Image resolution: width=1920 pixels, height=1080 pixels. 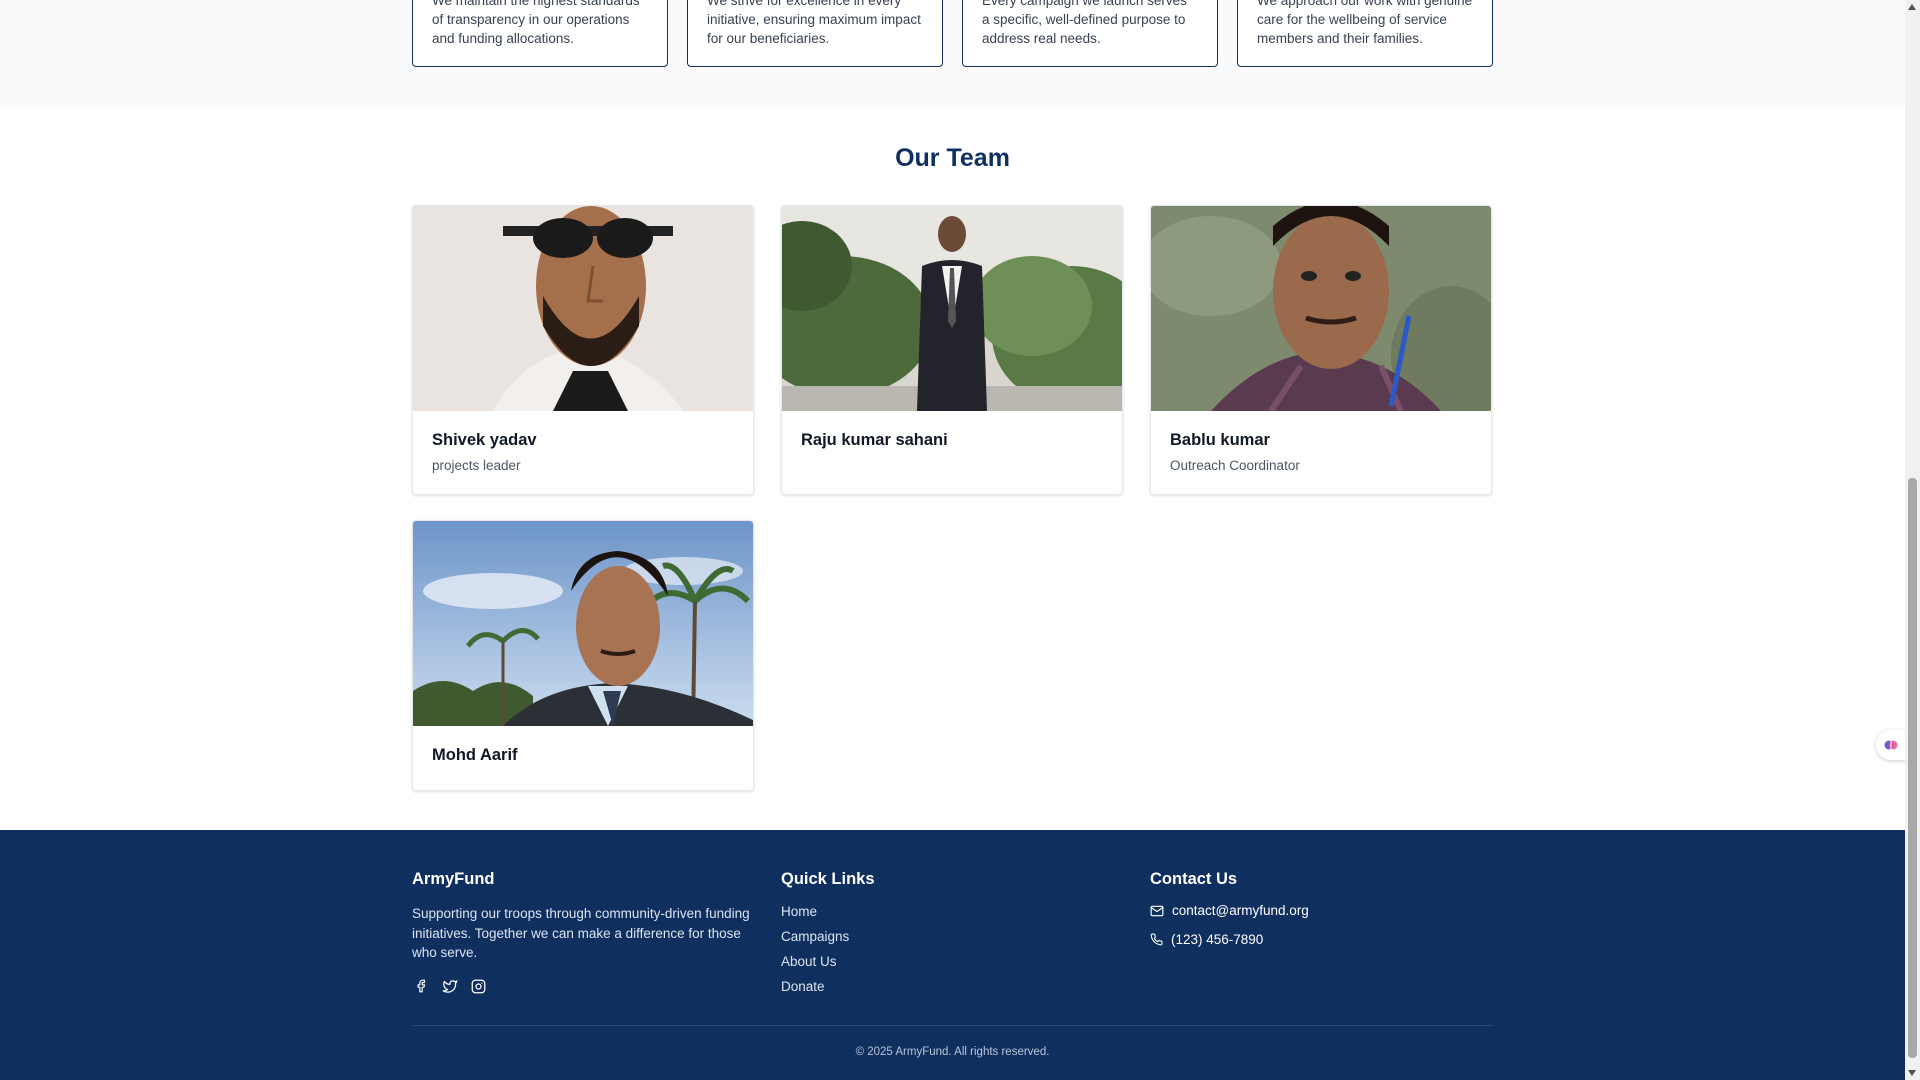 I want to click on facebook-icon, so click(x=420, y=986).